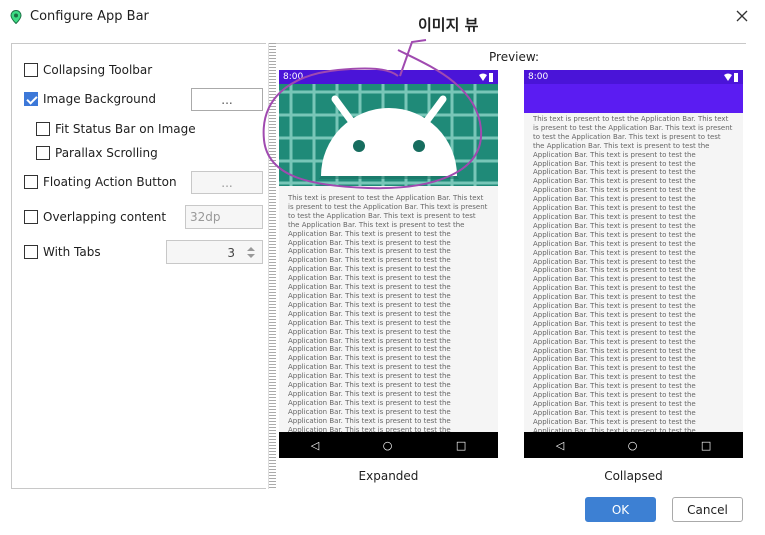 Image resolution: width=765 pixels, height=535 pixels. I want to click on collapsing-toolbar-checkbox, so click(31, 70).